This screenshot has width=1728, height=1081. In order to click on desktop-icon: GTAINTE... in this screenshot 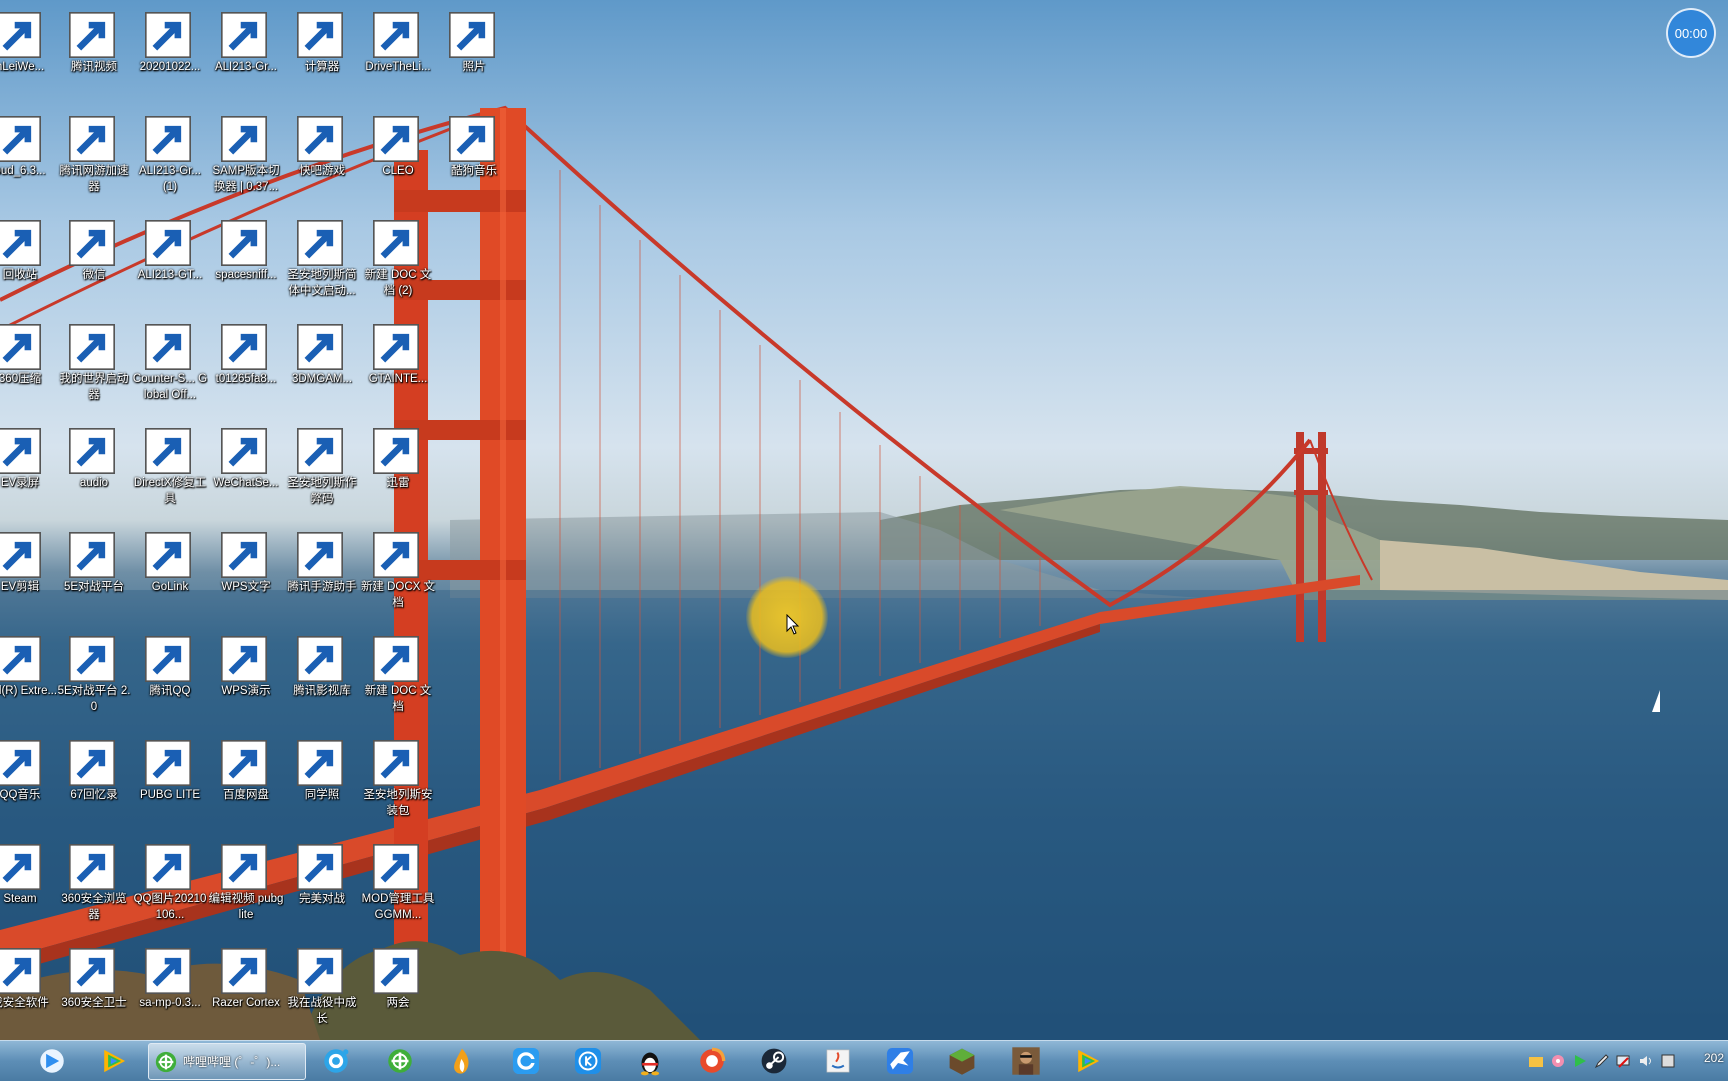, I will do `click(398, 368)`.